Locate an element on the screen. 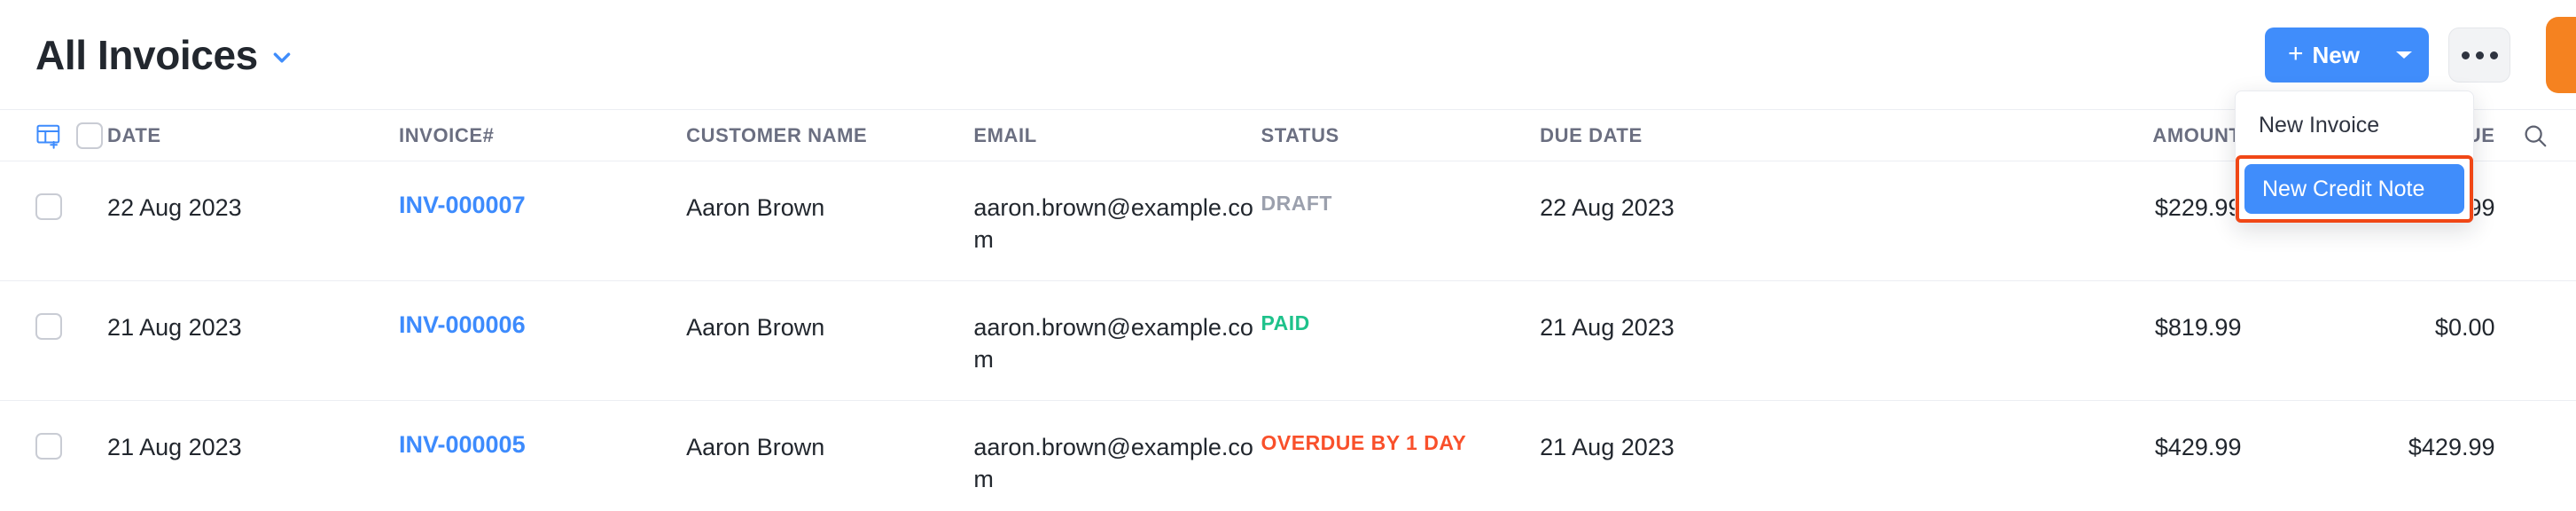 Image resolution: width=2576 pixels, height=511 pixels. column-header-status: STATUS is located at coordinates (1300, 135).